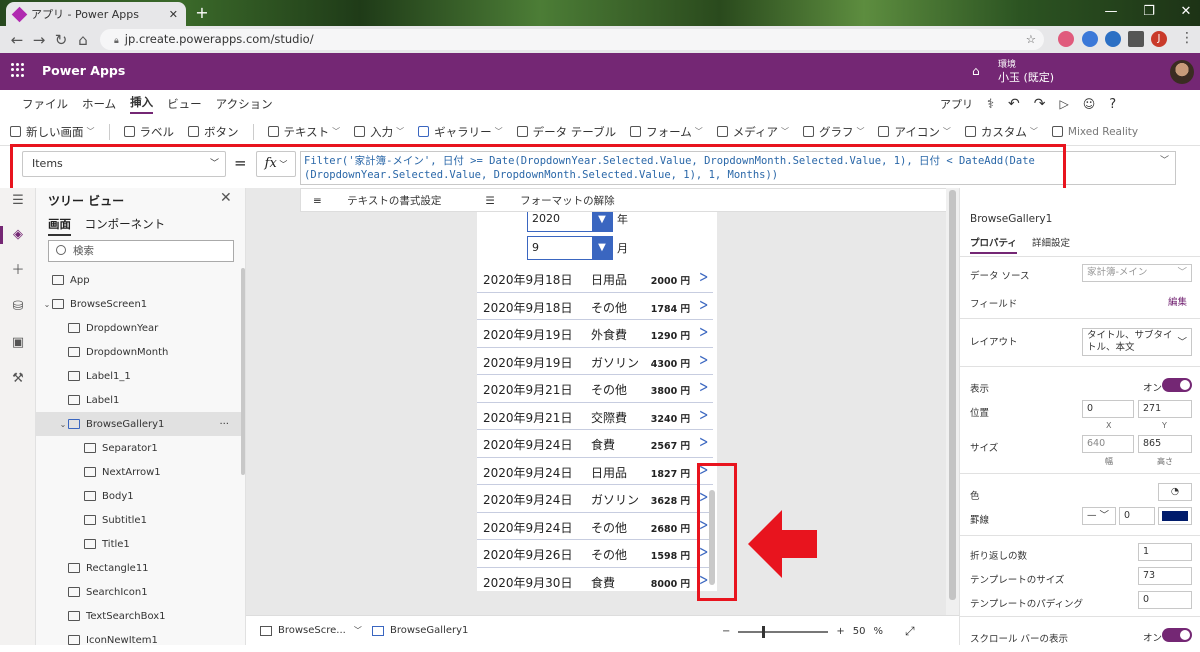 The height and width of the screenshot is (652, 1200). Describe the element at coordinates (560, 200) in the screenshot. I see `clear-format-button: ☰ フォーマットの解除` at that location.